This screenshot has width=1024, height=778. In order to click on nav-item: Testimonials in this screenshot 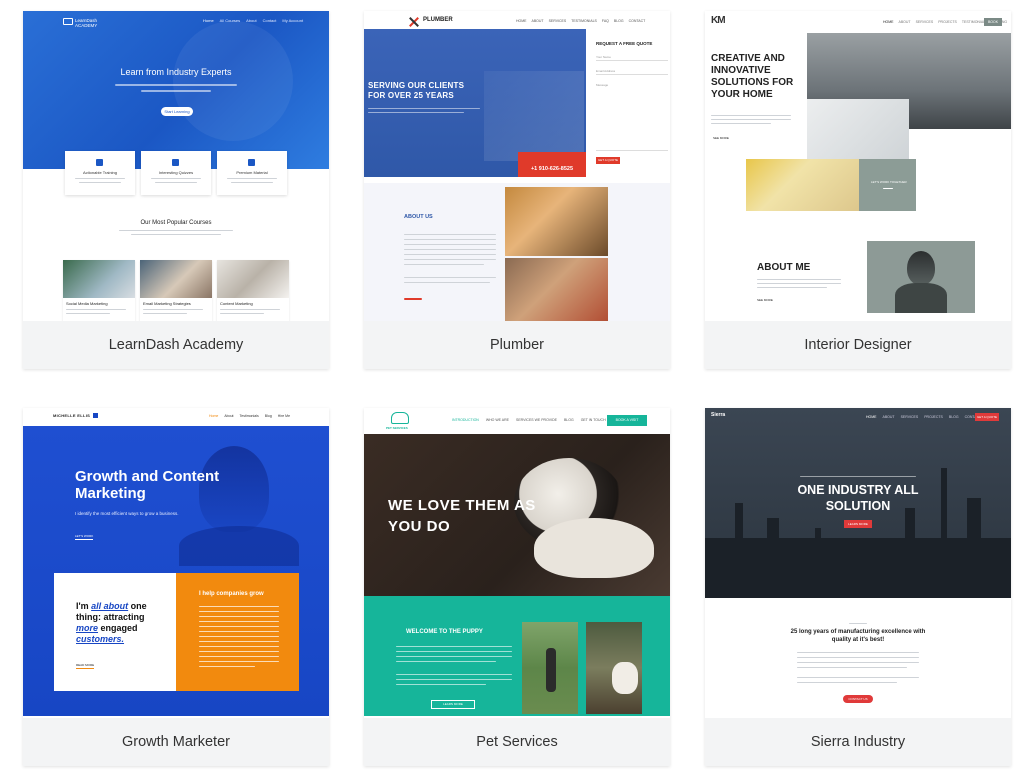, I will do `click(249, 416)`.